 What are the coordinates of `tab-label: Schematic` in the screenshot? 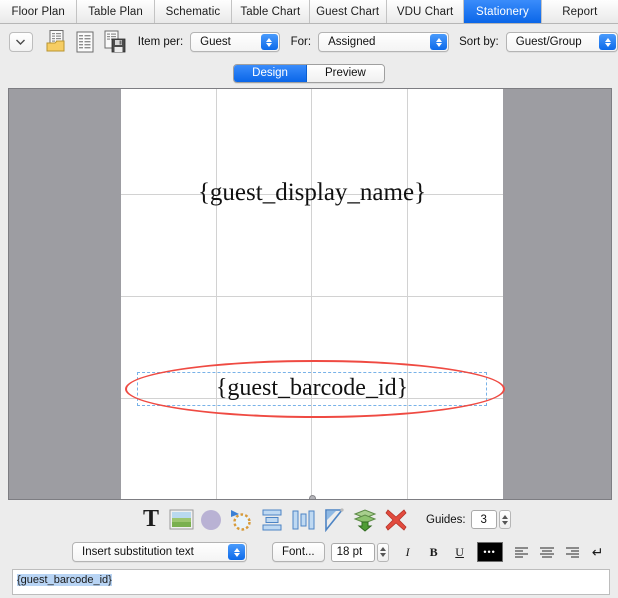 It's located at (193, 11).